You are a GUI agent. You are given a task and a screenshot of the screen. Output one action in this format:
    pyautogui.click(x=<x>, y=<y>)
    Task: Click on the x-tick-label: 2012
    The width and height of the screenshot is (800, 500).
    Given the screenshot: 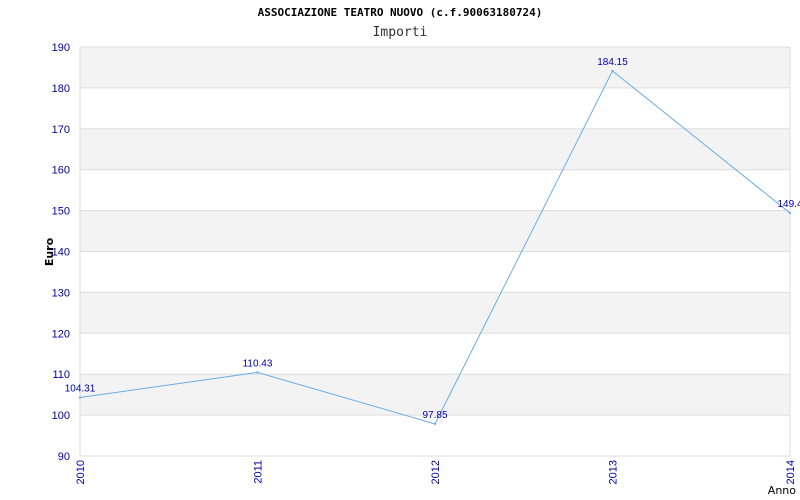 What is the action you would take?
    pyautogui.click(x=436, y=472)
    